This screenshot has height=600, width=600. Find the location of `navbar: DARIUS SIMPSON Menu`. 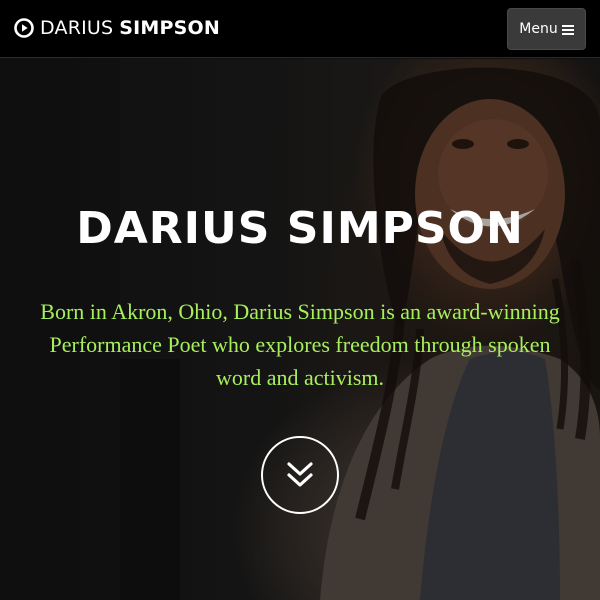

navbar: DARIUS SIMPSON Menu is located at coordinates (300, 29).